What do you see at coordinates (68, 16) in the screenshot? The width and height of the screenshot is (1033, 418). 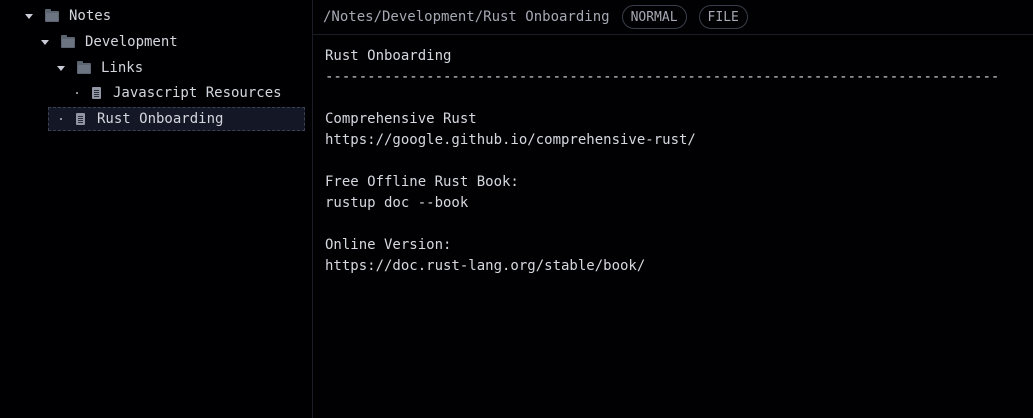 I see `tree-item-notes: Notes` at bounding box center [68, 16].